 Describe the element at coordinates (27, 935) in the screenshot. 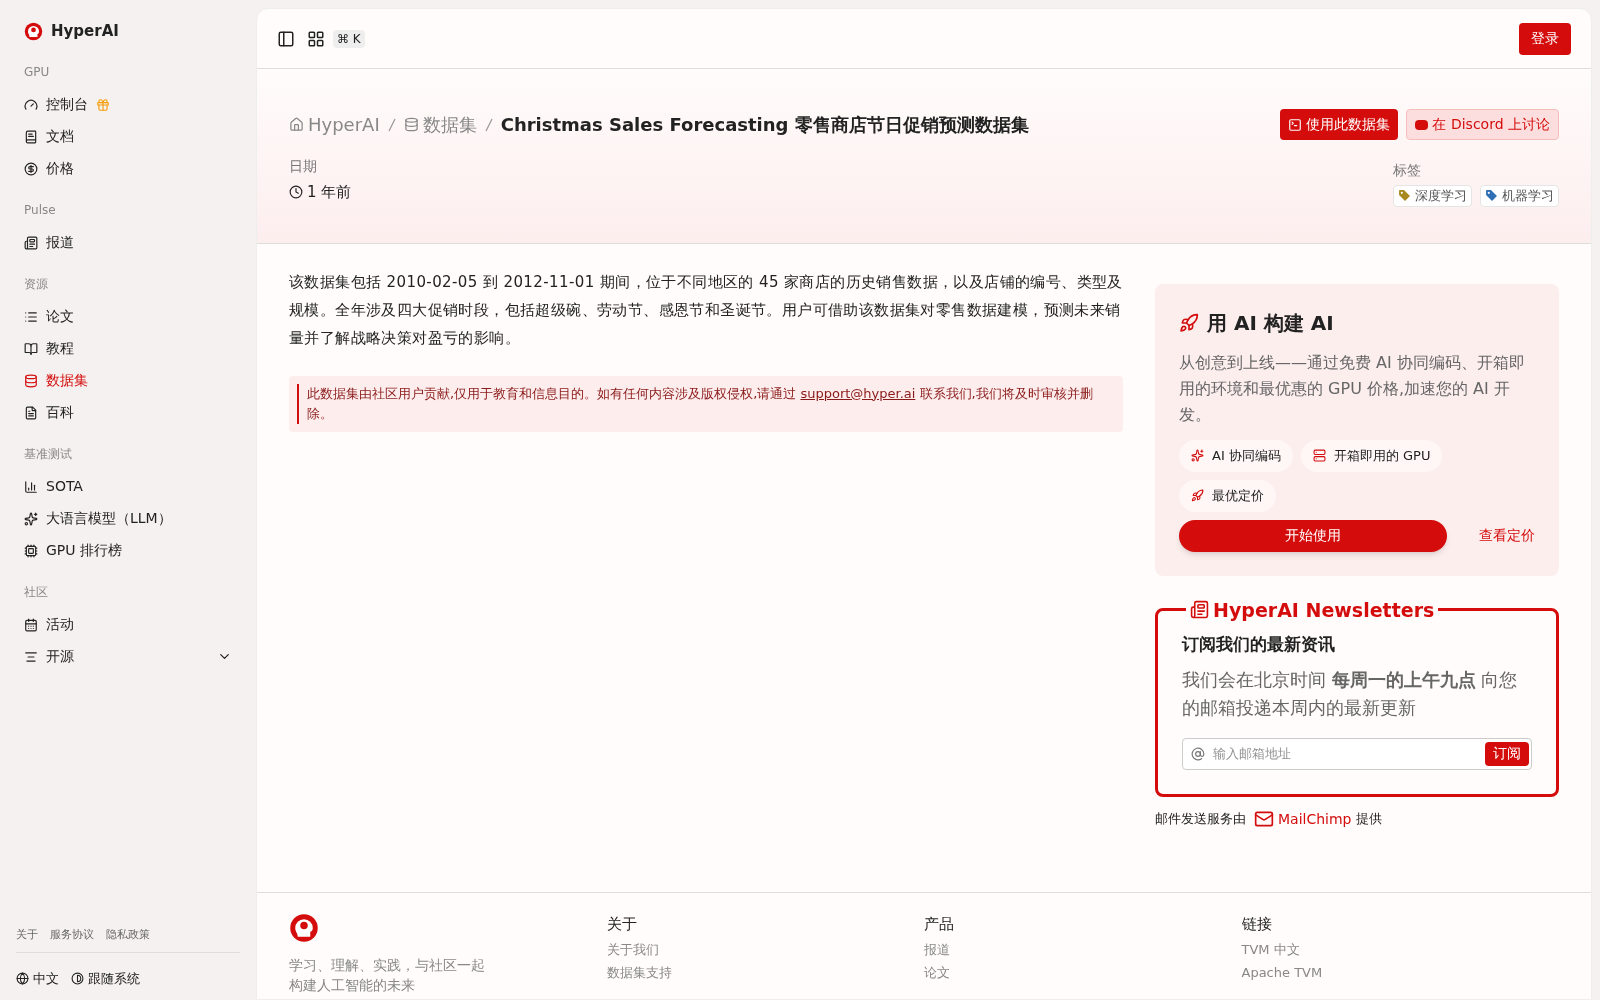

I see `footer-link: 关于` at that location.